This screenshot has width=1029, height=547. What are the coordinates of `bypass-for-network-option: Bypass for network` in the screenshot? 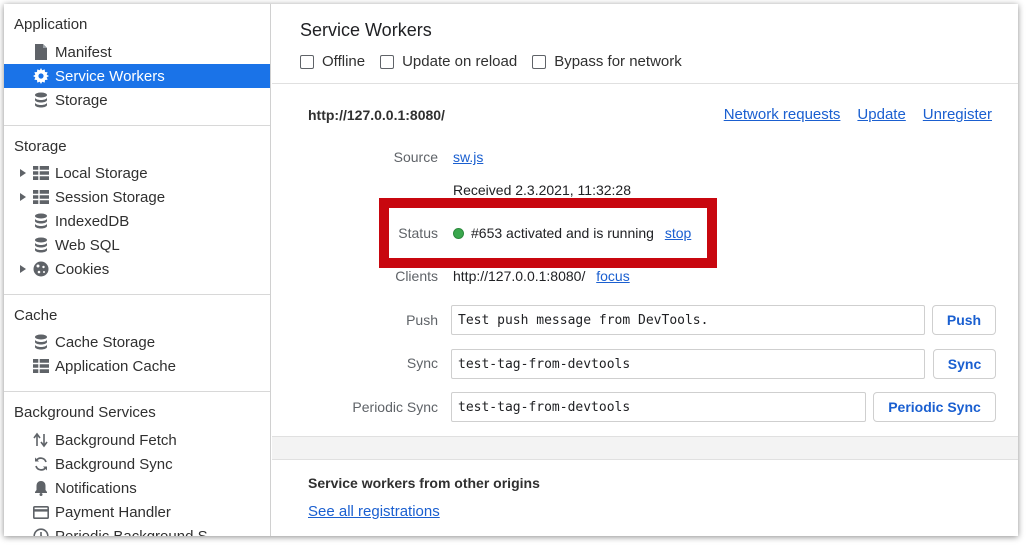 It's located at (607, 61).